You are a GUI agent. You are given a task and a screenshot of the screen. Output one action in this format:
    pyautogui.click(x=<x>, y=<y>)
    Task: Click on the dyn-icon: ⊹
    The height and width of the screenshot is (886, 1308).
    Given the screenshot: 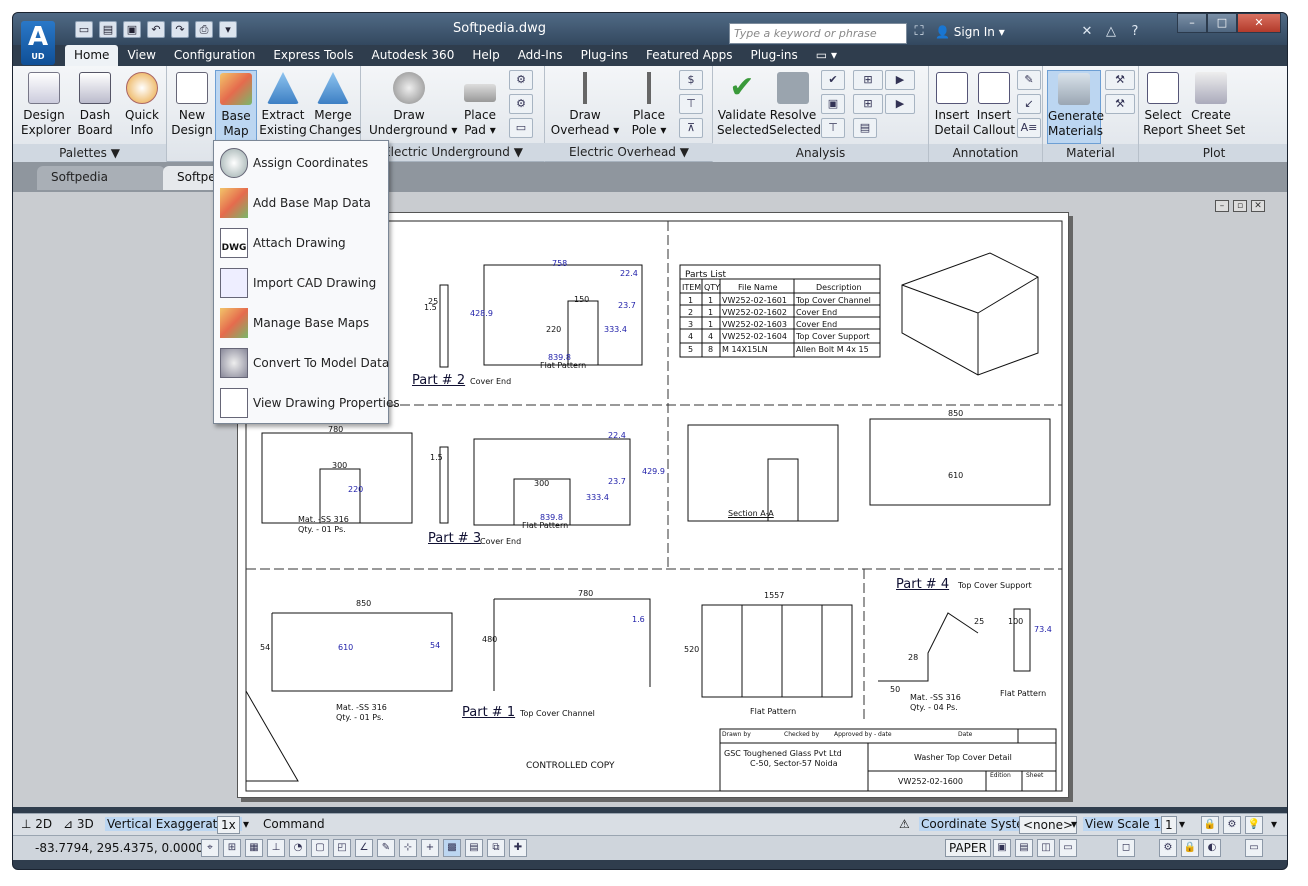 What is the action you would take?
    pyautogui.click(x=408, y=848)
    